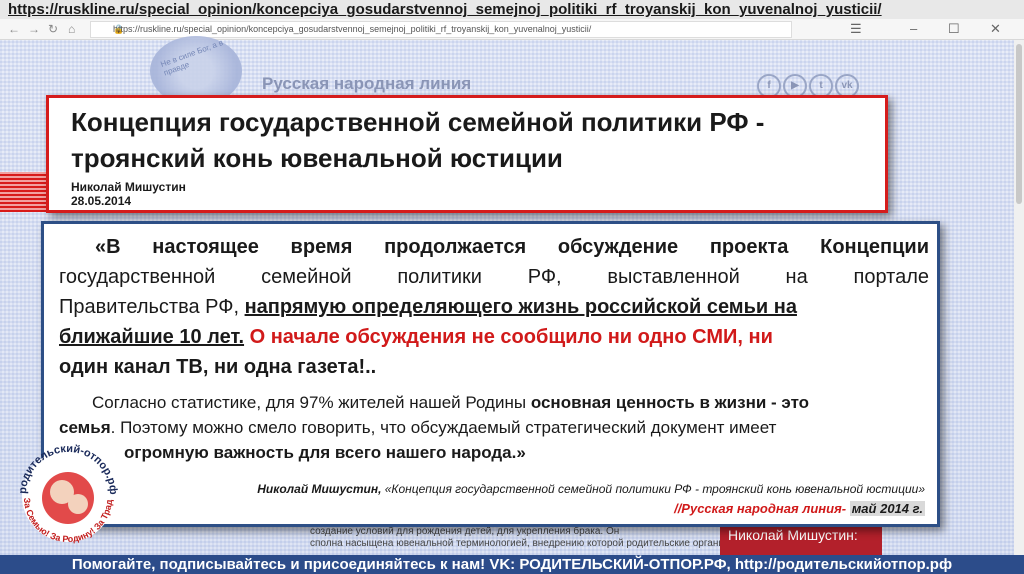  What do you see at coordinates (317, 158) in the screenshot?
I see `article-title-line2: троянский конь ювенальной юстиции` at bounding box center [317, 158].